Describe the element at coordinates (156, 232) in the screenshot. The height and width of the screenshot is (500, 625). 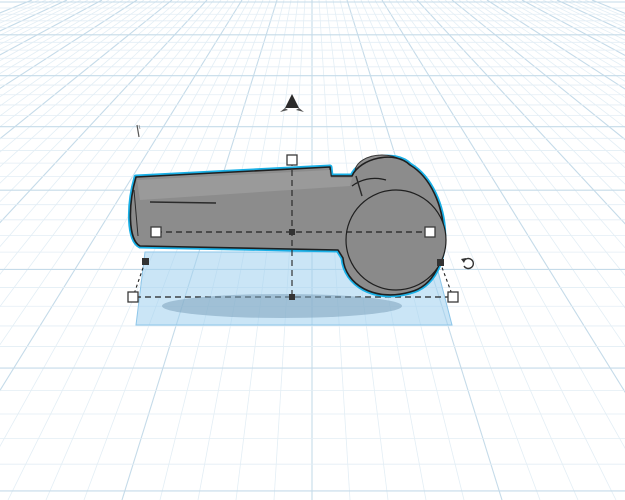
I see `handle-mid-left` at that location.